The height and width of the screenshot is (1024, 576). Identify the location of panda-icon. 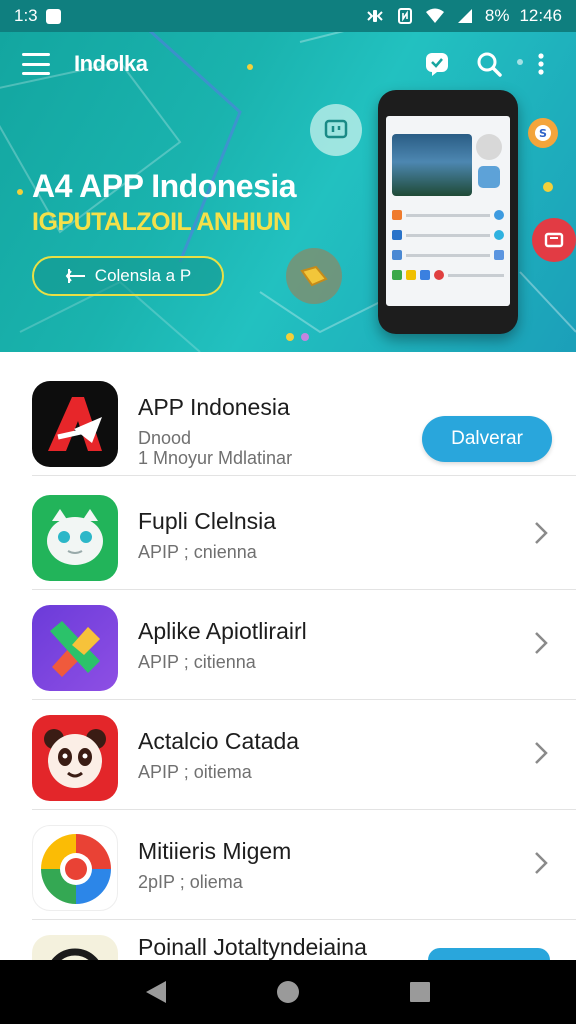
(75, 758).